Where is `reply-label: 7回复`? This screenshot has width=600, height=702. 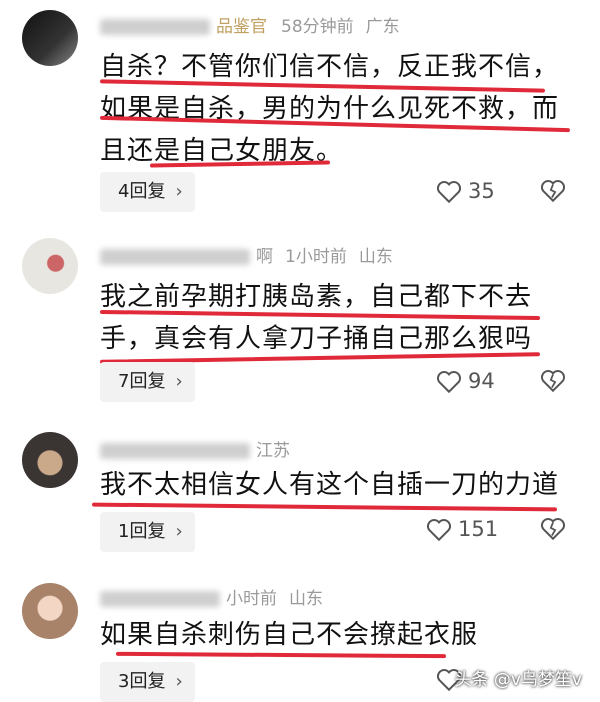 reply-label: 7回复 is located at coordinates (142, 381).